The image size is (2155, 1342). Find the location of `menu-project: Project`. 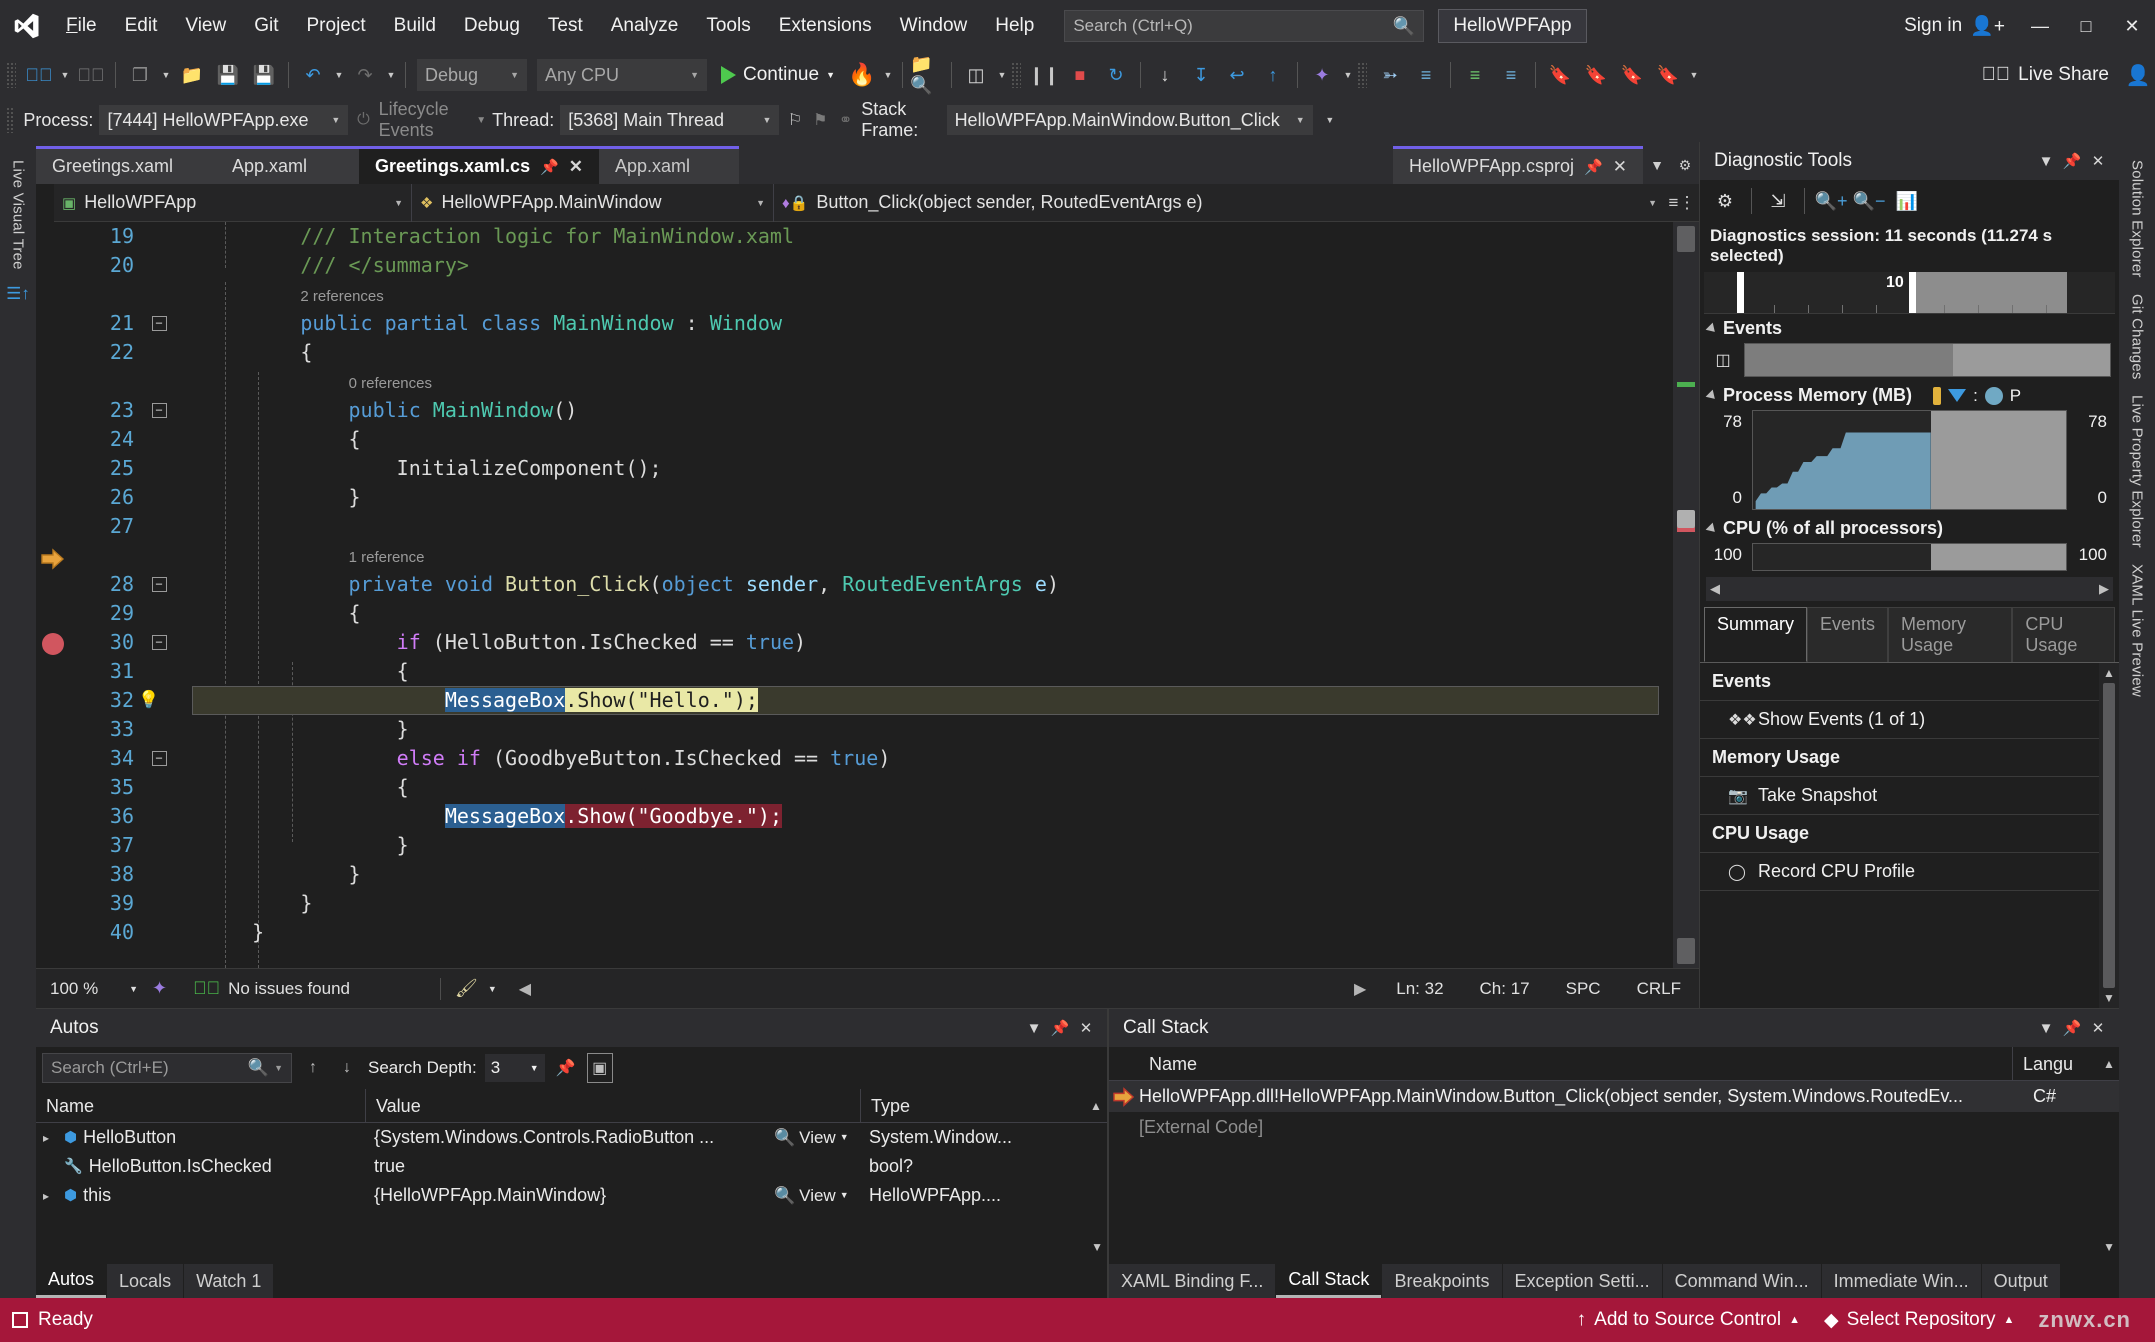

menu-project: Project is located at coordinates (336, 26).